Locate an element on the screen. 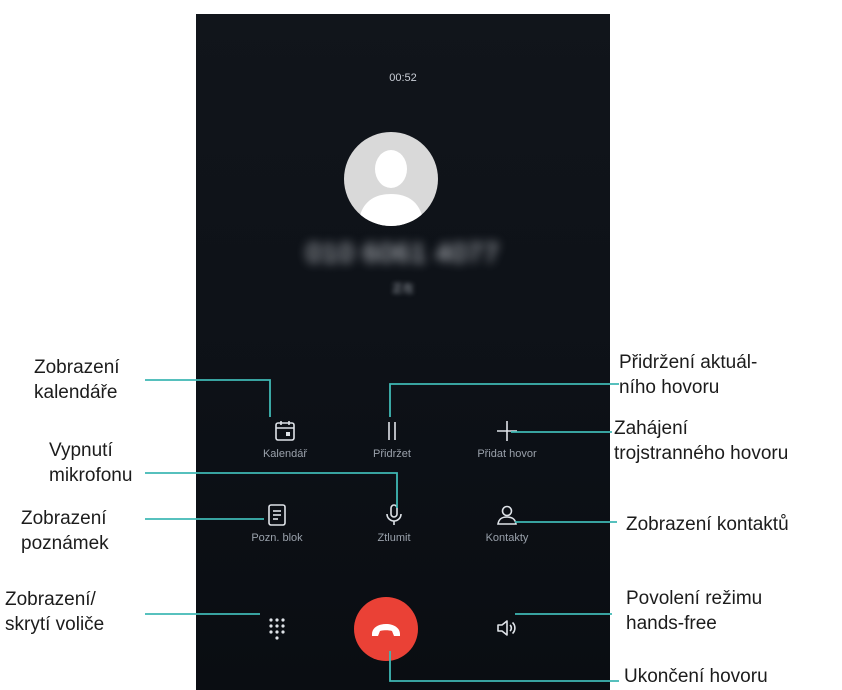 This screenshot has height=690, width=842. annotation-mute: Vypnutí mikrofonu is located at coordinates (91, 463).